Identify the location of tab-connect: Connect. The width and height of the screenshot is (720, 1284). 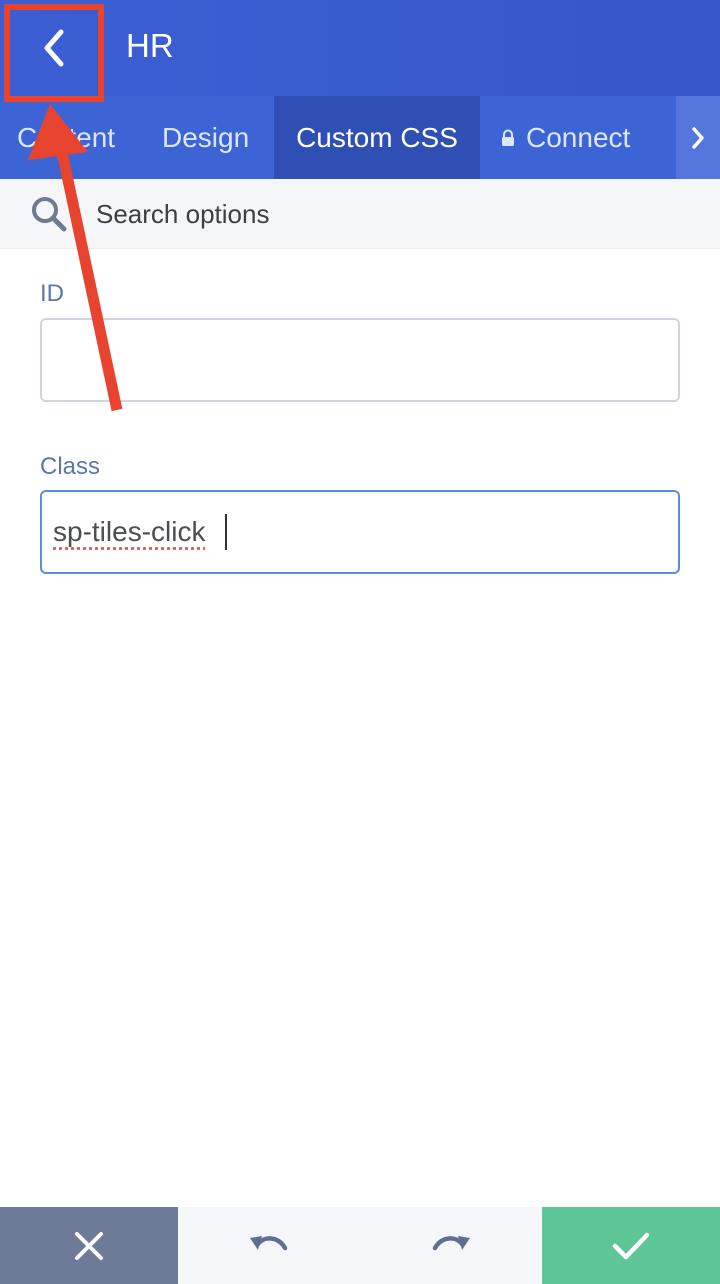
(565, 137).